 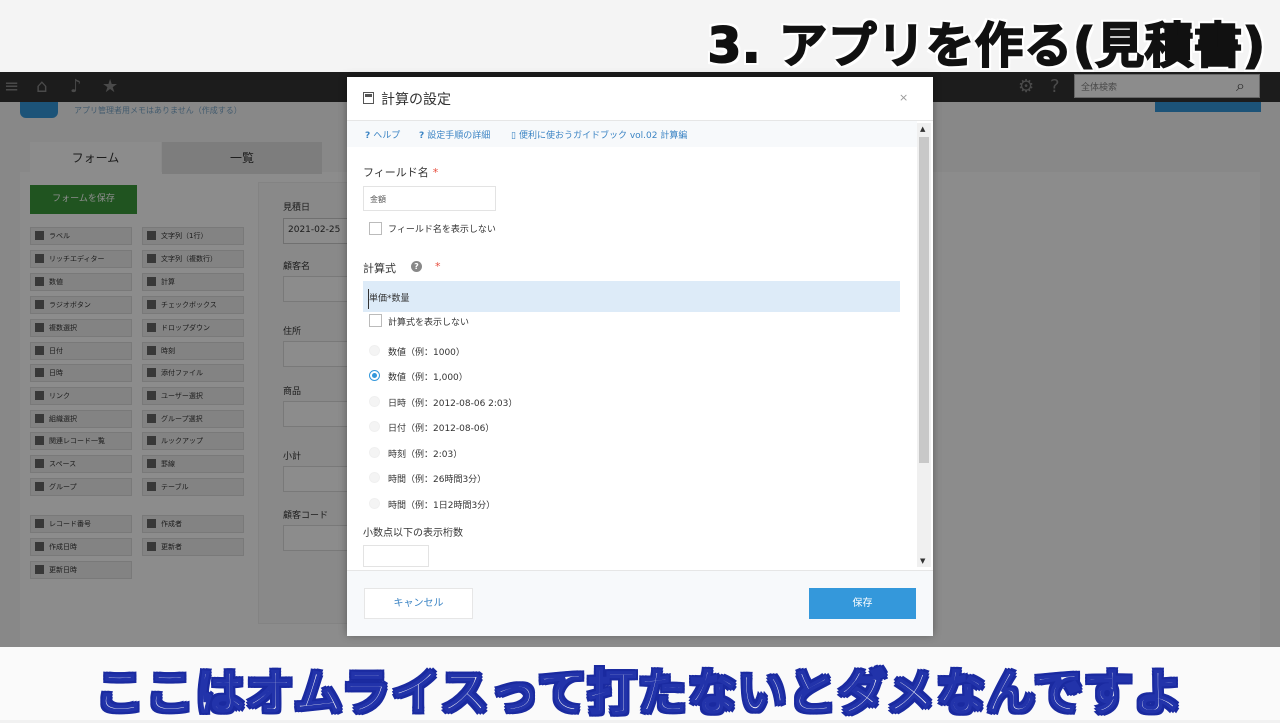 I want to click on top-caption: 3. アプリを作る(見積書), so click(x=986, y=46).